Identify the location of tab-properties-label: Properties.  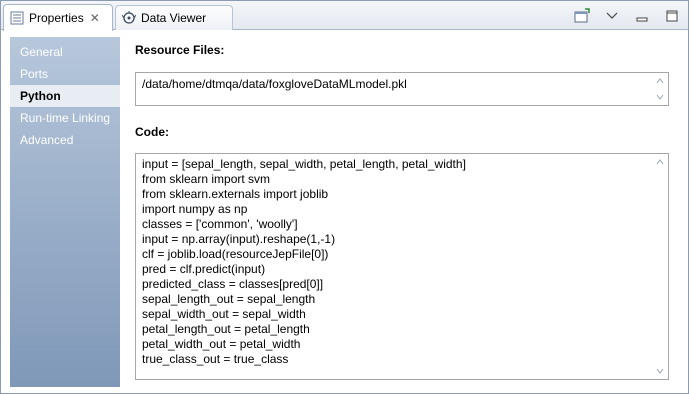
(56, 18).